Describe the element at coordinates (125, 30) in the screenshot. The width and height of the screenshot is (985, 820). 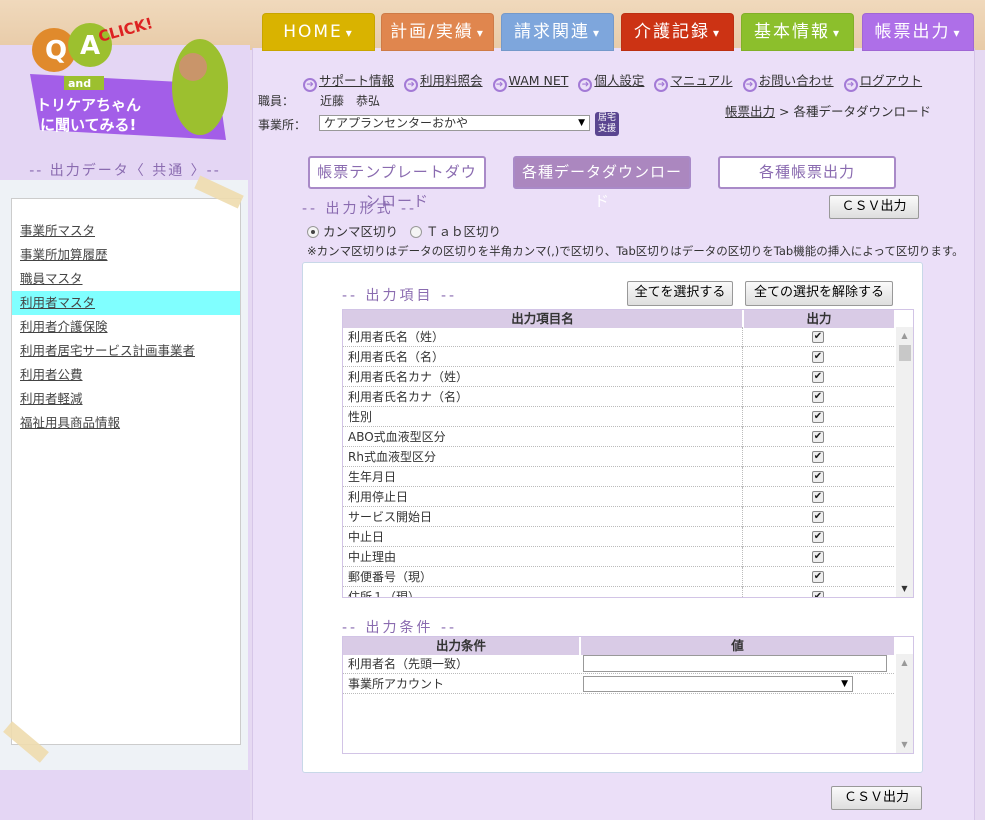
I see `logo-click: CLICK!` at that location.